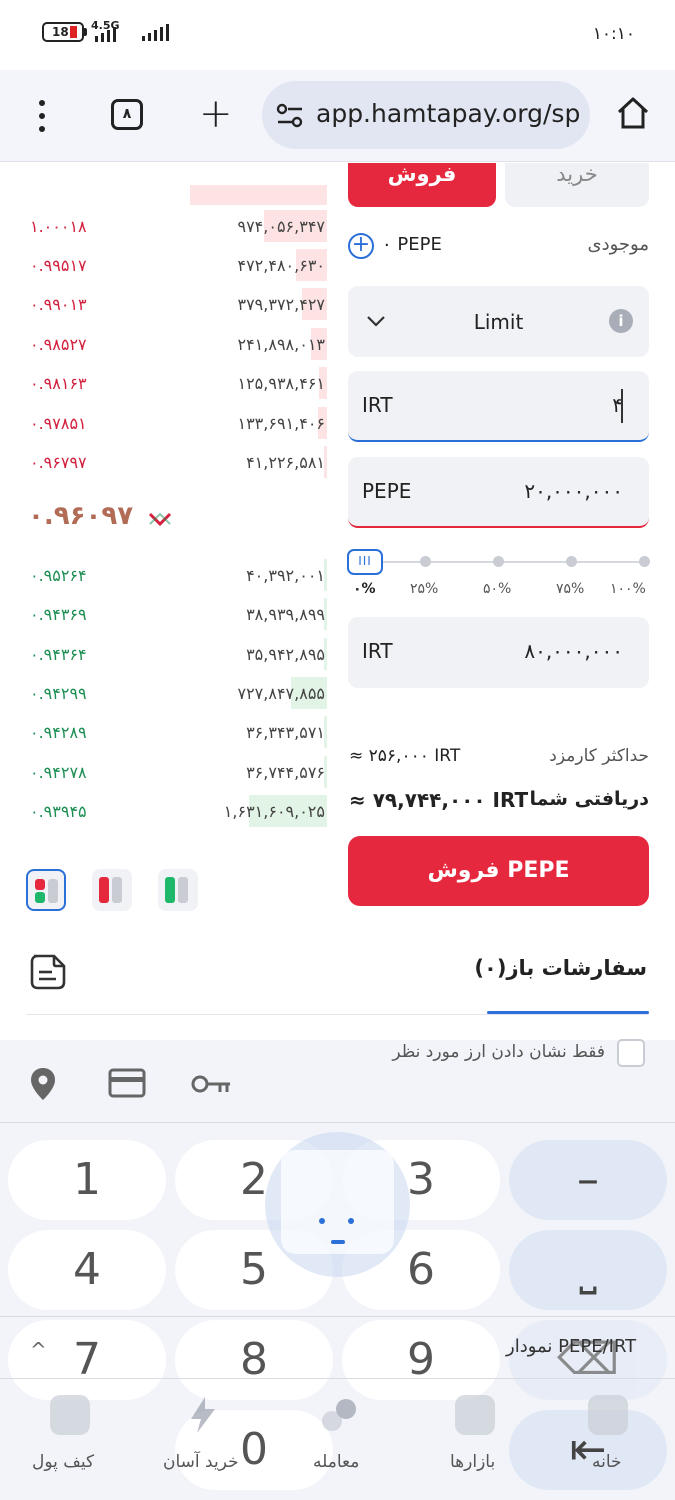  Describe the element at coordinates (167, 226) in the screenshot. I see `ask-row: ۱.۰۰۰۱۸ ۹۷۴,۰۵۶,۳۴۷` at that location.